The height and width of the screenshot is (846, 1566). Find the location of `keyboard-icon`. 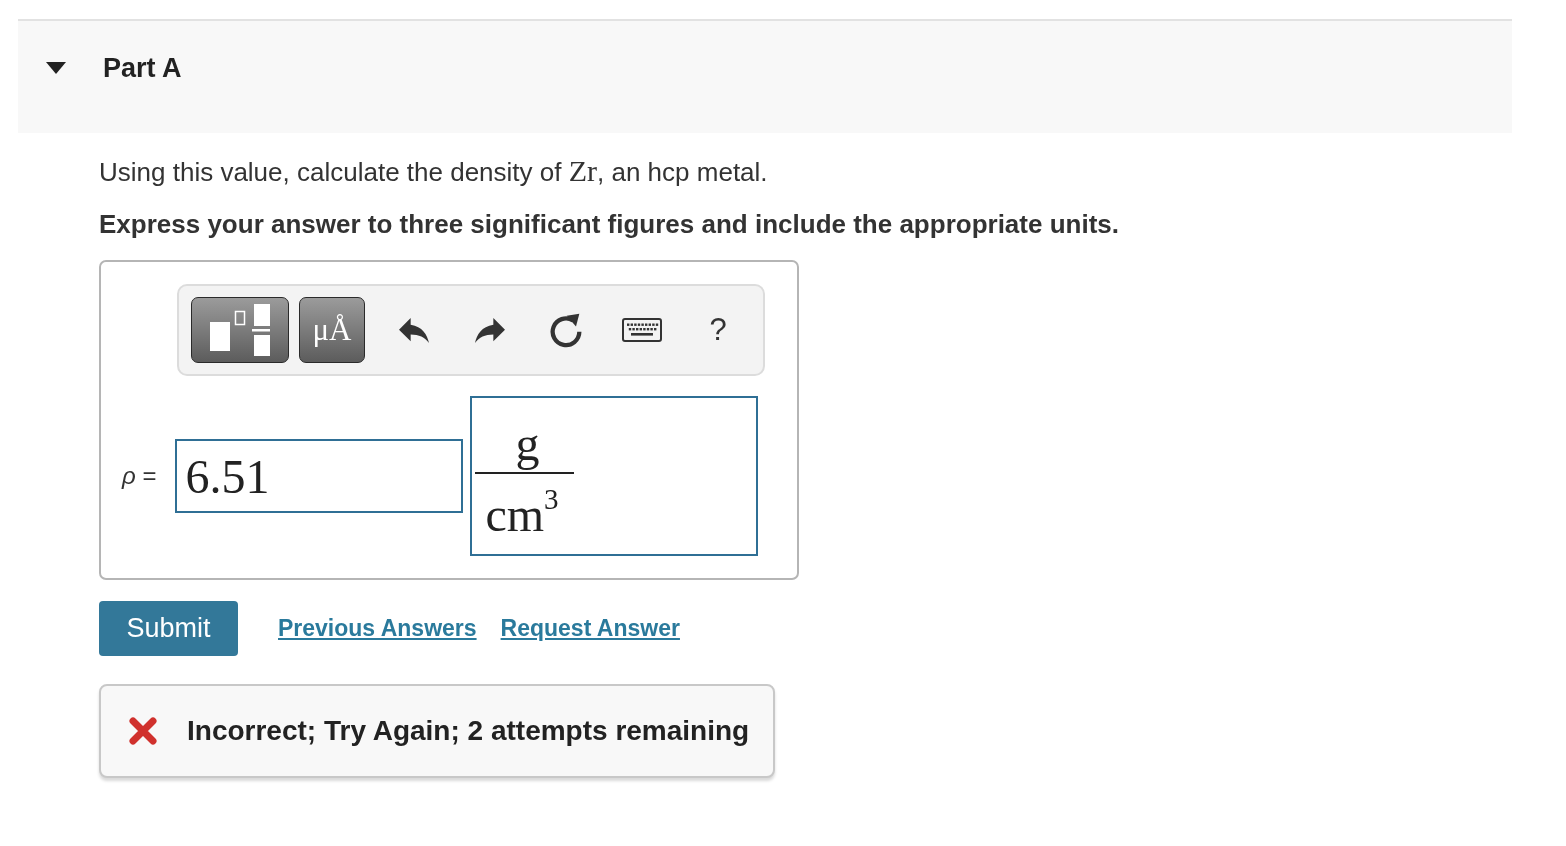

keyboard-icon is located at coordinates (642, 330).